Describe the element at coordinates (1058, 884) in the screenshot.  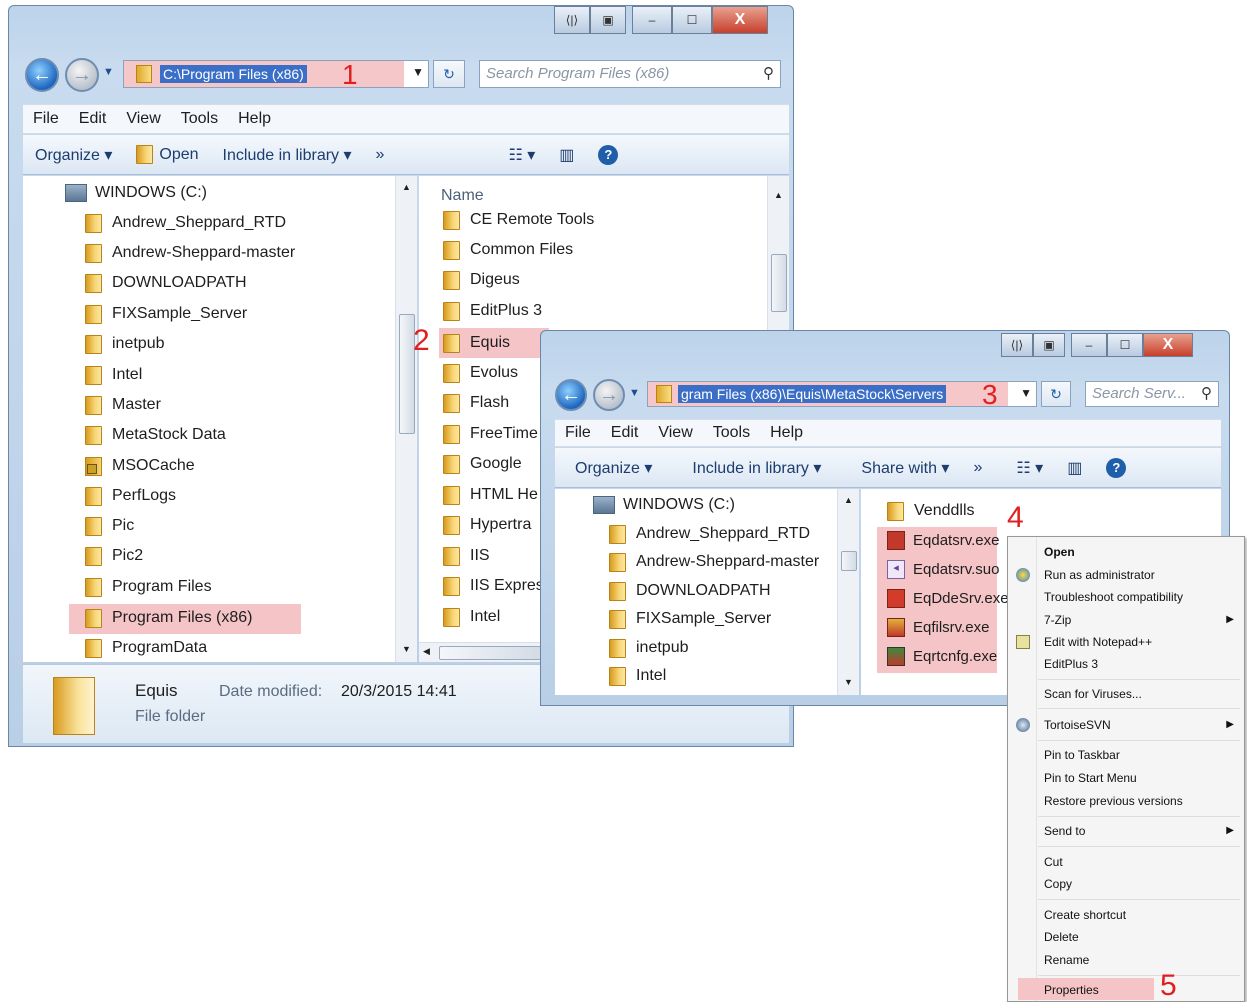
I see `menu-item-copy: Copy` at that location.